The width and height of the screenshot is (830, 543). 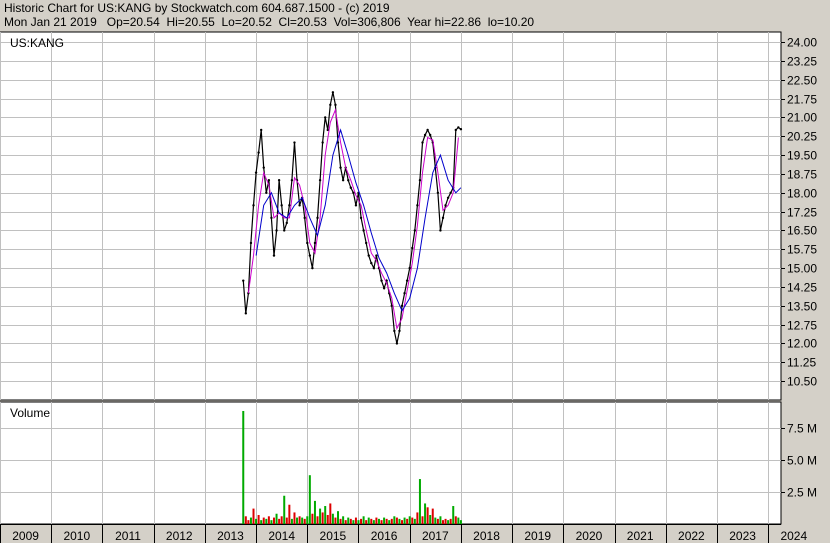 What do you see at coordinates (435, 536) in the screenshot?
I see `year-tick-label: 2017` at bounding box center [435, 536].